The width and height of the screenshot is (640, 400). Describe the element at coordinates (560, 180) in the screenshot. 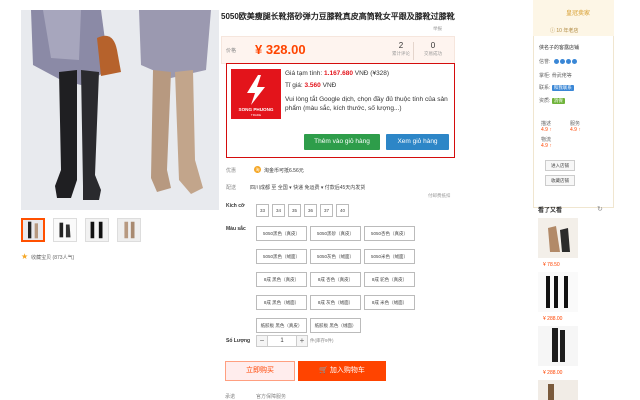

I see `follow-shop-button: 收藏店铺` at that location.